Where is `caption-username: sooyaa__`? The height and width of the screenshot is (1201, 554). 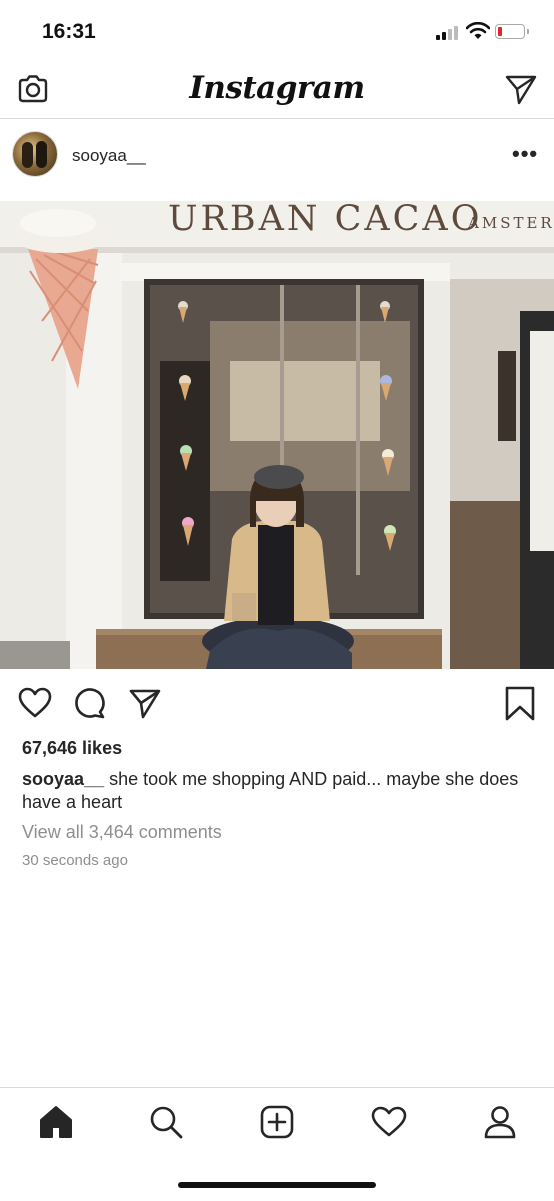 caption-username: sooyaa__ is located at coordinates (63, 779).